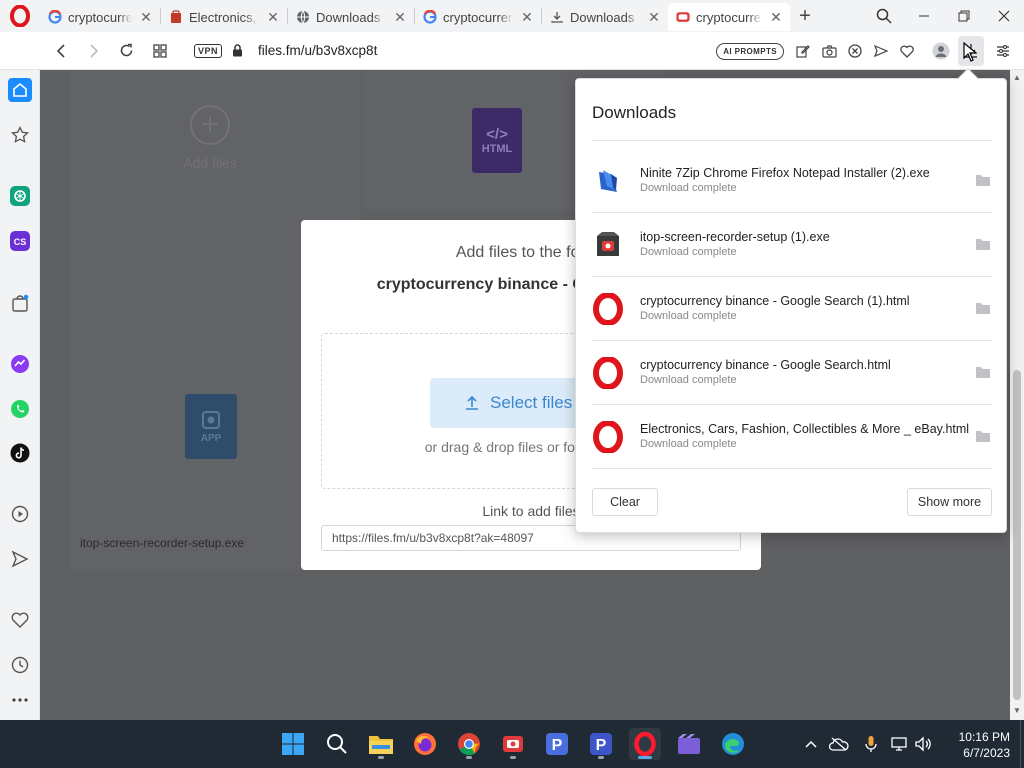 This screenshot has width=1024, height=768. What do you see at coordinates (601, 744) in the screenshot?
I see `publisher-p2-icon: P` at bounding box center [601, 744].